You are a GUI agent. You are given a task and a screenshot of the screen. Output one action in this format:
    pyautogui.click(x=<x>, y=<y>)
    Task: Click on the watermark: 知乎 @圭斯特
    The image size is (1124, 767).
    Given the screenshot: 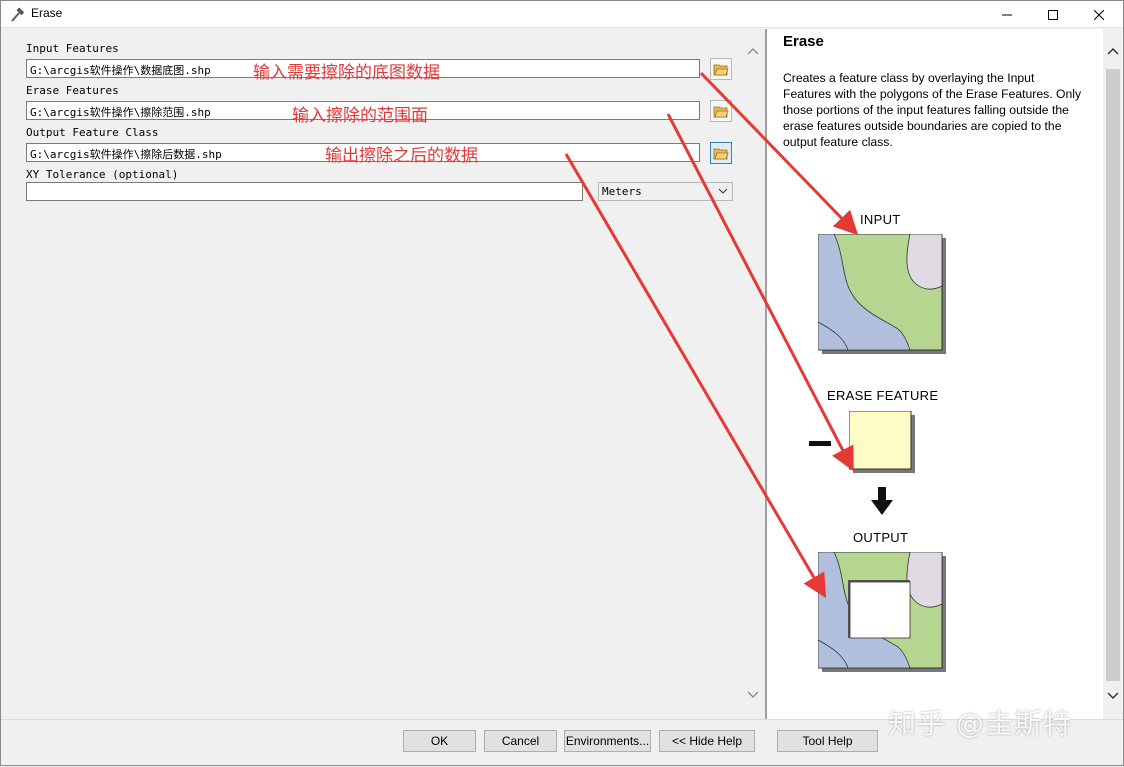 What is the action you would take?
    pyautogui.click(x=980, y=723)
    